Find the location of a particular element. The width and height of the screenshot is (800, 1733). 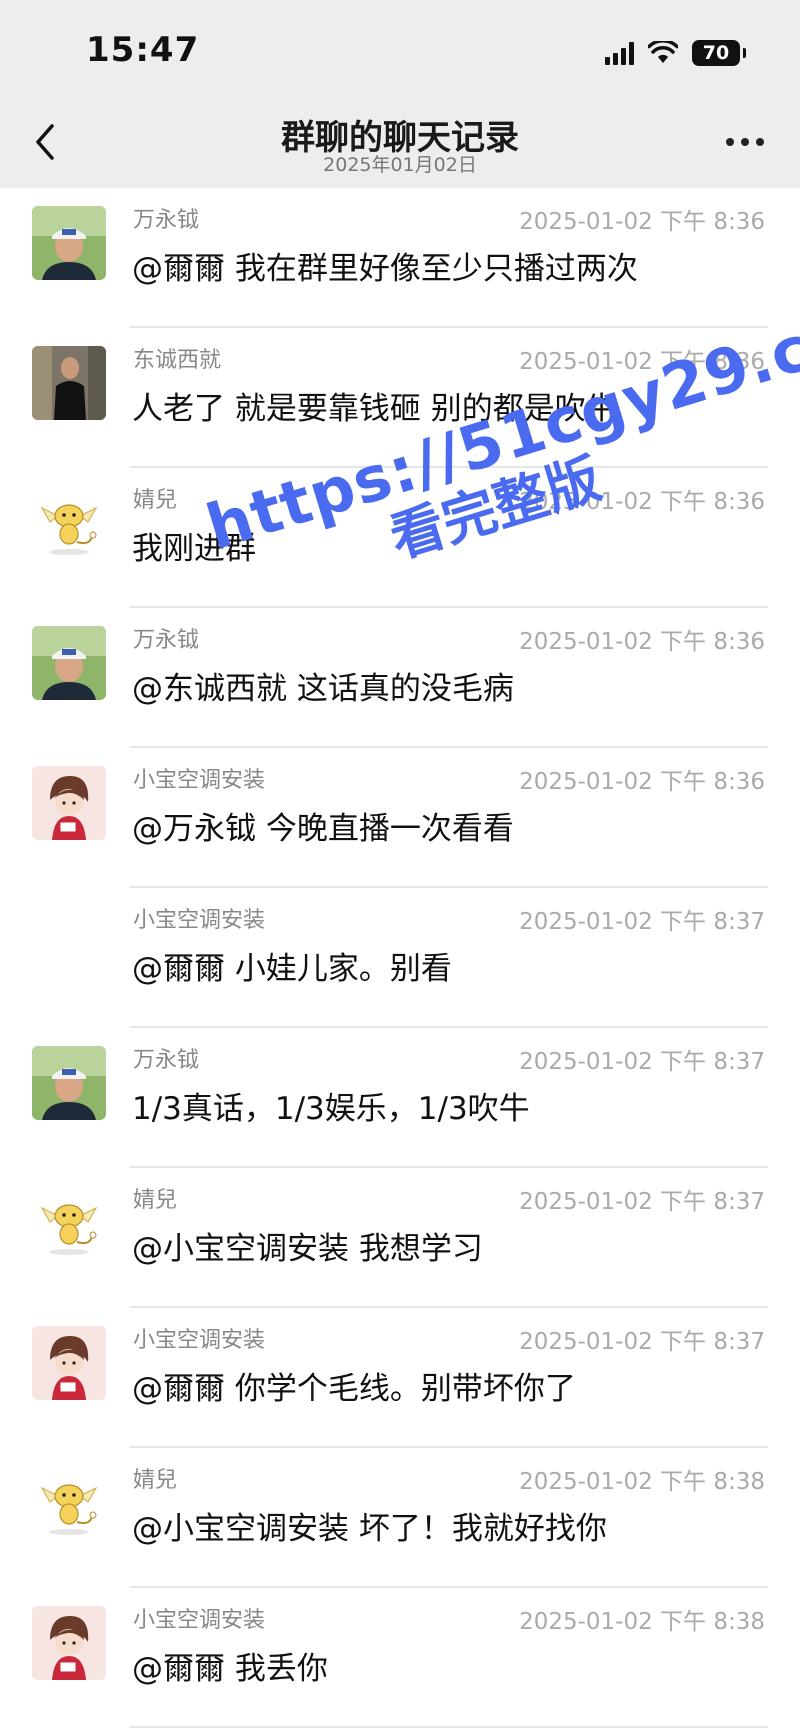

status-icons: 70 is located at coordinates (675, 53).